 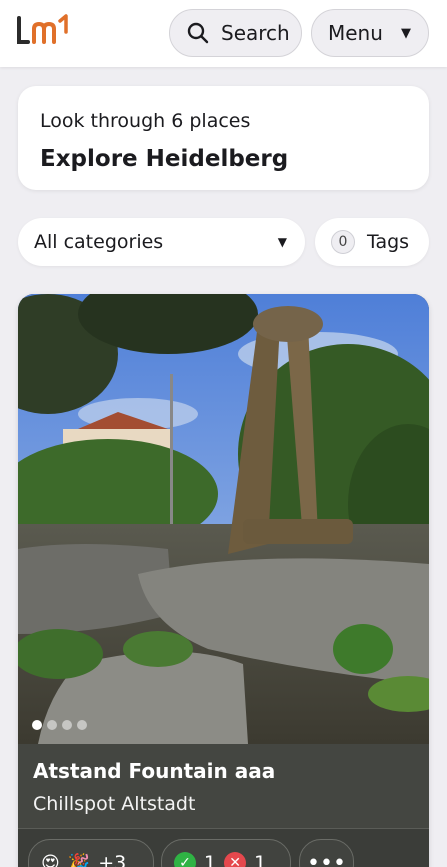 What do you see at coordinates (223, 786) in the screenshot?
I see `place-info: Atstand Fountain aaa Chillspot Altstadt` at bounding box center [223, 786].